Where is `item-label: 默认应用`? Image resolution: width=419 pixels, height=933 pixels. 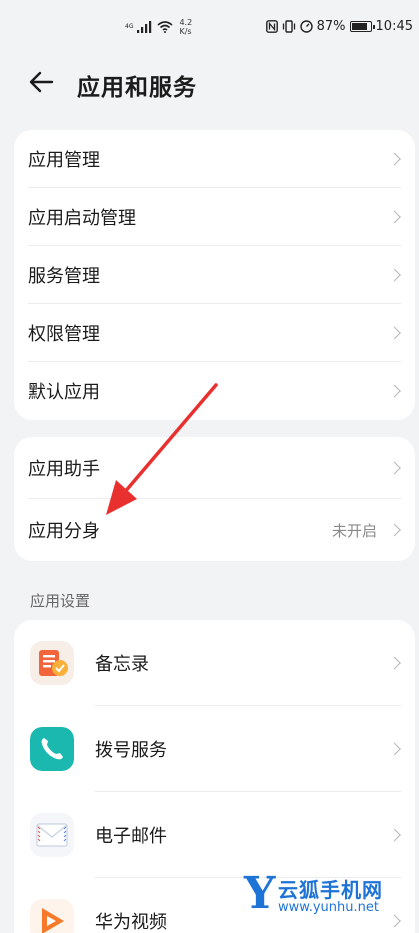
item-label: 默认应用 is located at coordinates (64, 392).